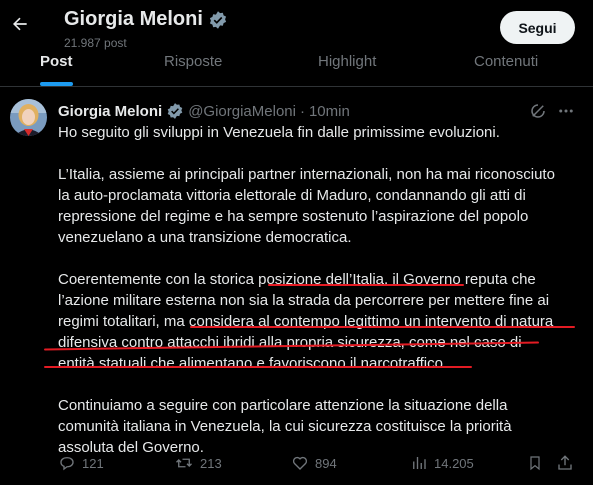 The height and width of the screenshot is (485, 593). What do you see at coordinates (314, 463) in the screenshot?
I see `like-button: 894` at bounding box center [314, 463].